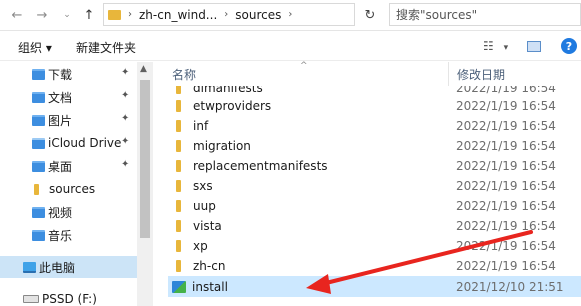  Describe the element at coordinates (145, 159) in the screenshot. I see `scrollbar-thumb` at that location.